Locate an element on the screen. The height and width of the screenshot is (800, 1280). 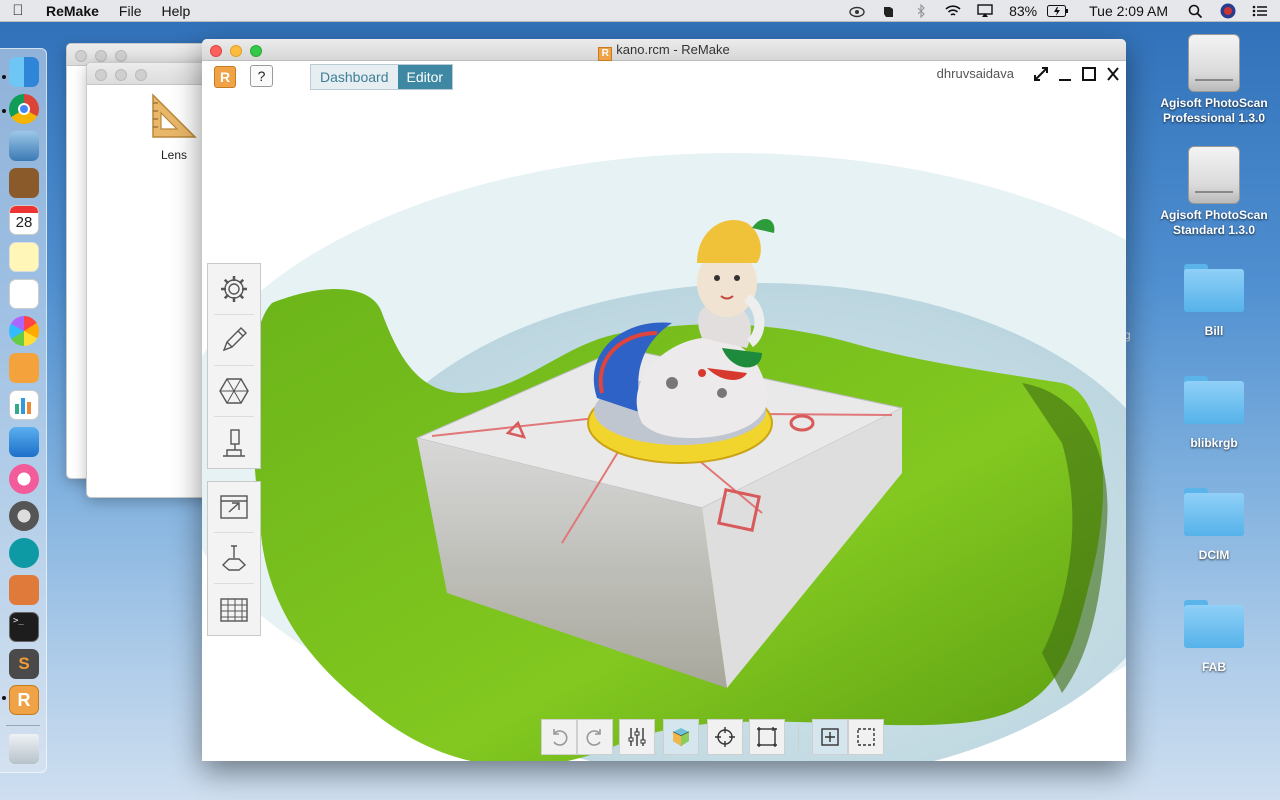
fullscreen-icon is located at coordinates (1041, 76).